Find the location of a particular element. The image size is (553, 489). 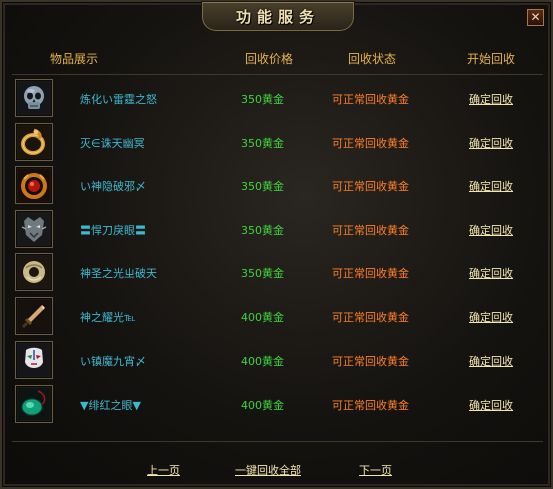

table-row: 神圣之光ㄓ破天 350黄金 可正常回收黄金 确定回收 is located at coordinates (277, 272).